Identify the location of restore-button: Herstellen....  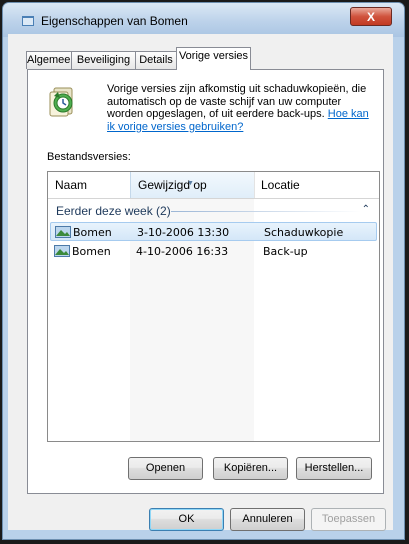
(334, 468).